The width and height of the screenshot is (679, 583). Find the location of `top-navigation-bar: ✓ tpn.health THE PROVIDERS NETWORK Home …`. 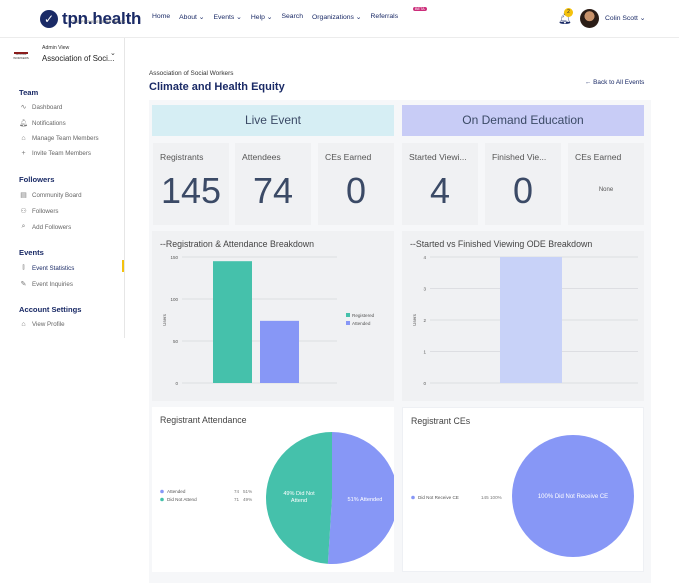

top-navigation-bar: ✓ tpn.health THE PROVIDERS NETWORK Home … is located at coordinates (339, 19).